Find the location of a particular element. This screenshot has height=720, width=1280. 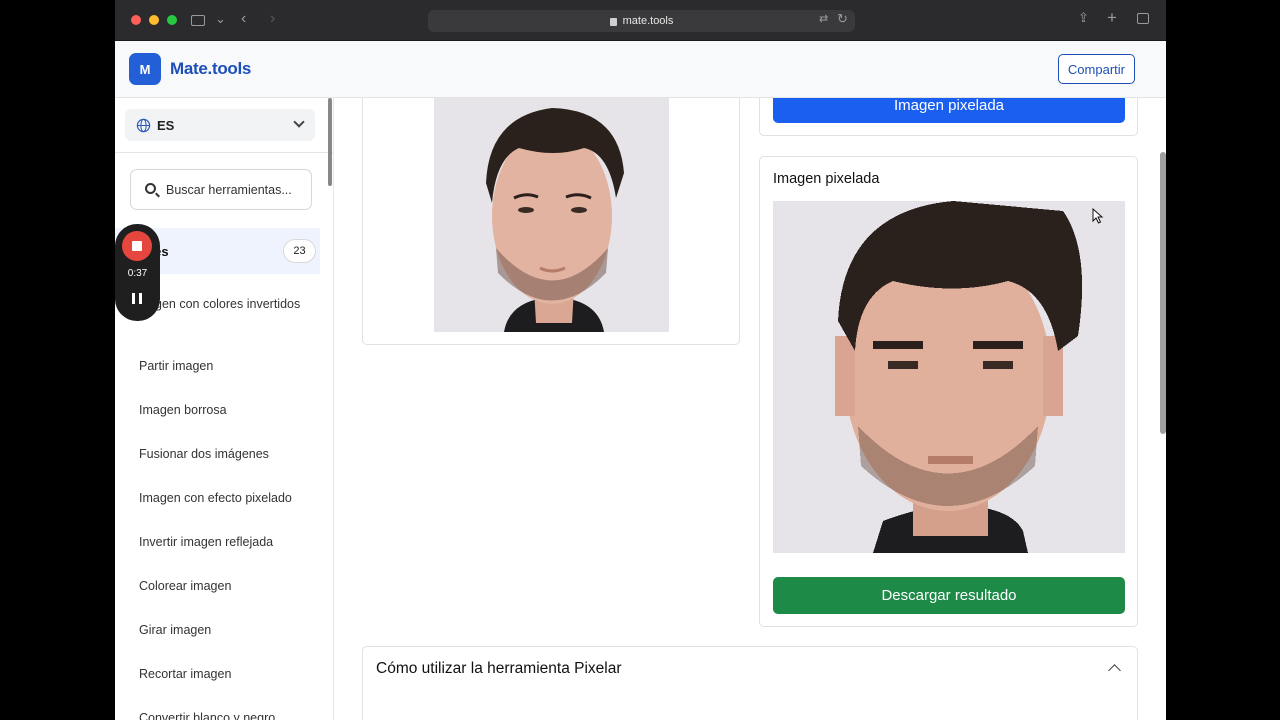

recording-time: 0:37 is located at coordinates (137, 273).